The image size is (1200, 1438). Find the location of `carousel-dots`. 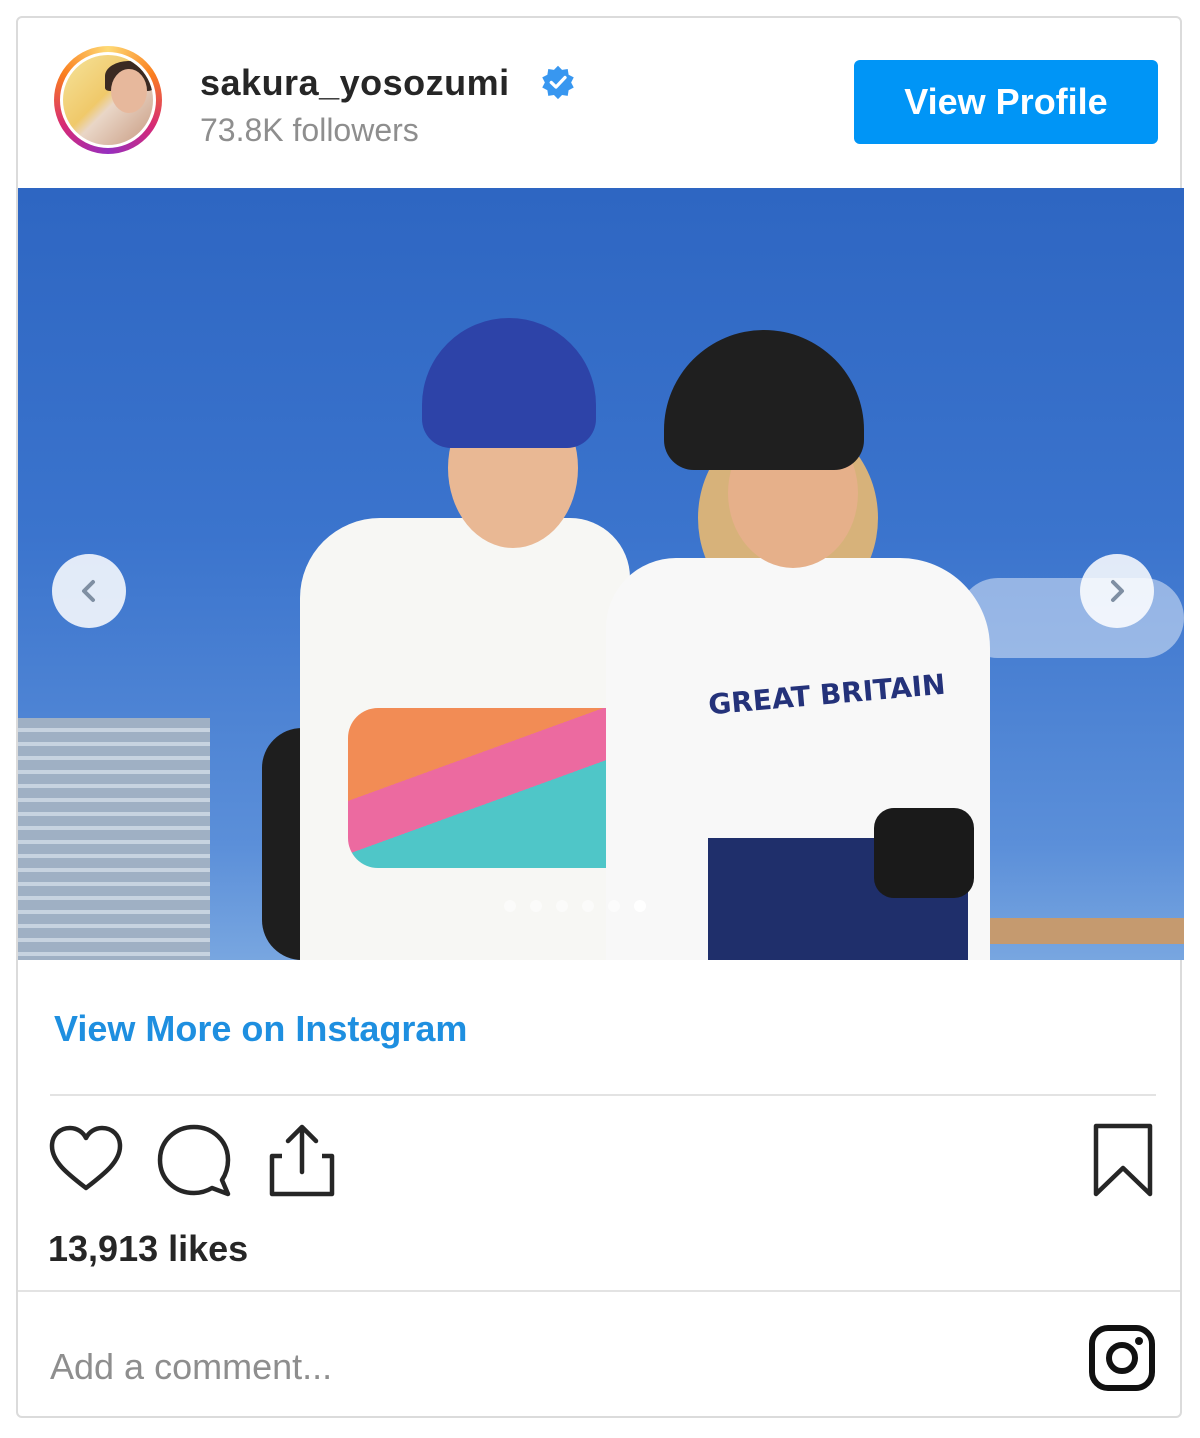

carousel-dots is located at coordinates (575, 906).